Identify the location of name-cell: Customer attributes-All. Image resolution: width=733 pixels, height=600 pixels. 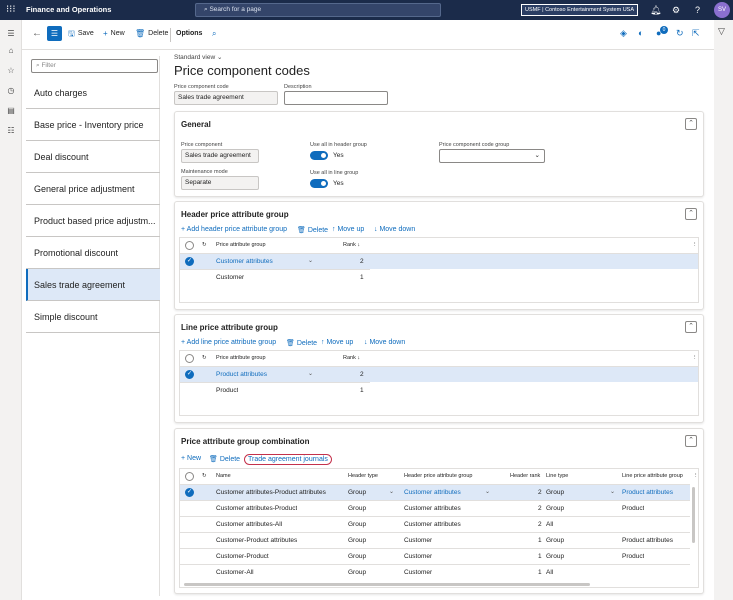
(249, 524).